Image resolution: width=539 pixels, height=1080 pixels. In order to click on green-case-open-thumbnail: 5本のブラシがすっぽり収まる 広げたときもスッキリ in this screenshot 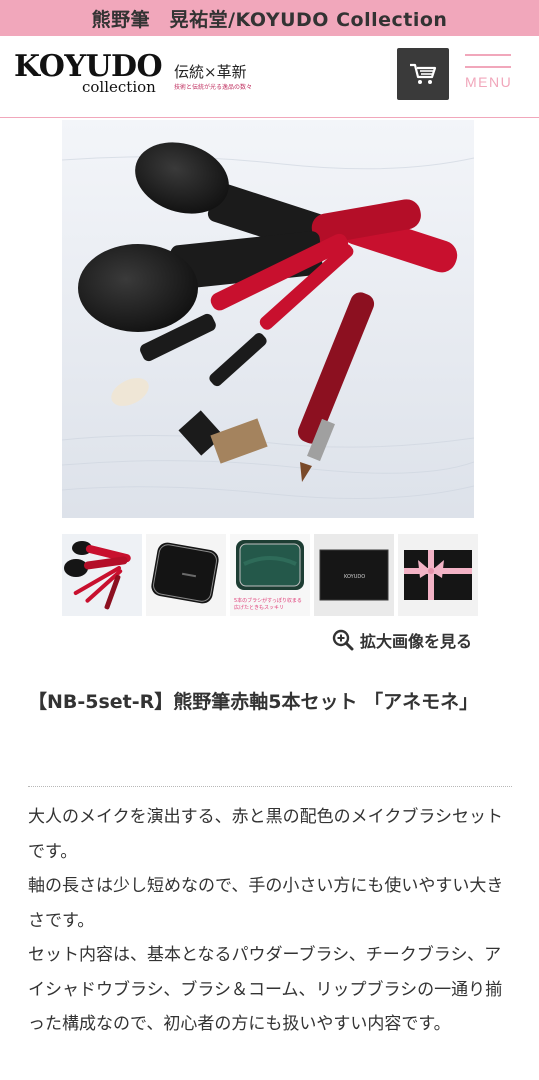, I will do `click(270, 575)`.